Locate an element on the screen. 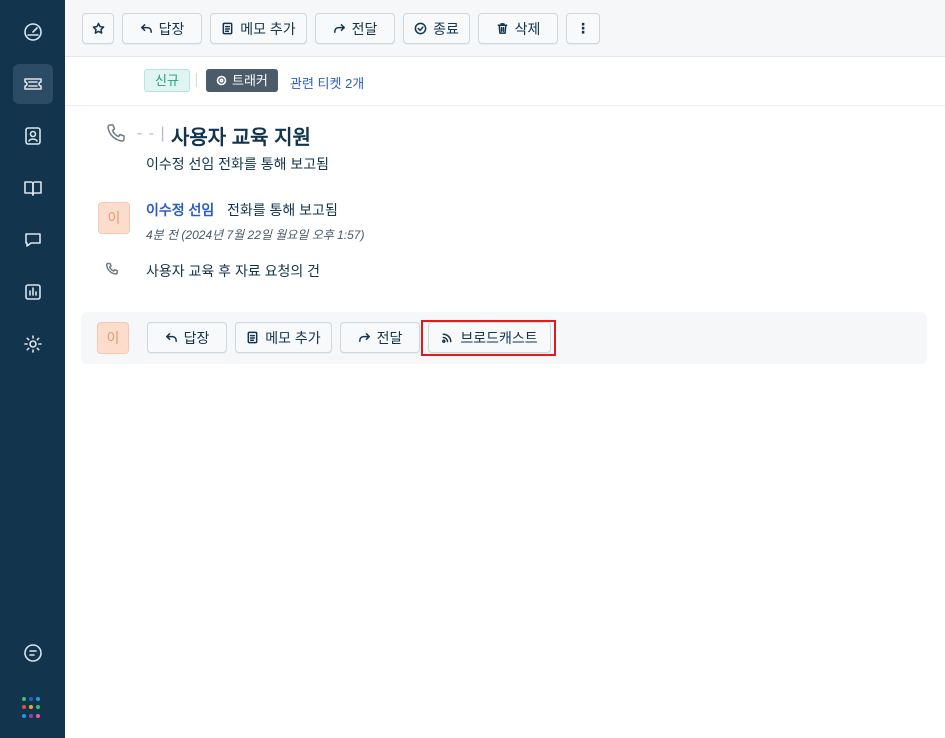 The width and height of the screenshot is (945, 738). more-options-button: ⋮ is located at coordinates (583, 28).